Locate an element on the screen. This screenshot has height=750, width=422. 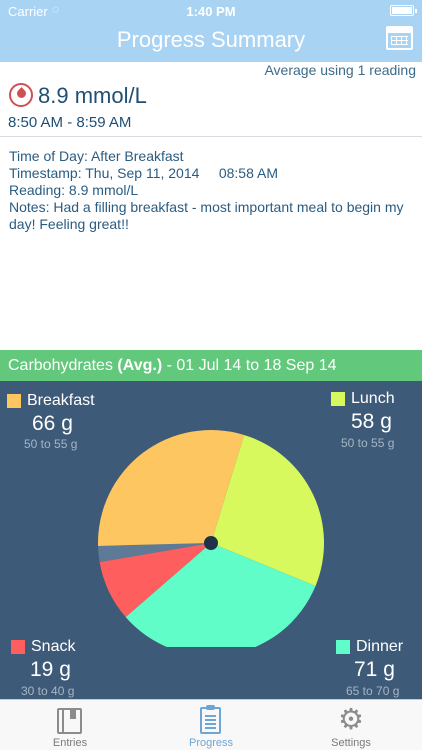
lunch-range: 50 to 55 g is located at coordinates (368, 443).